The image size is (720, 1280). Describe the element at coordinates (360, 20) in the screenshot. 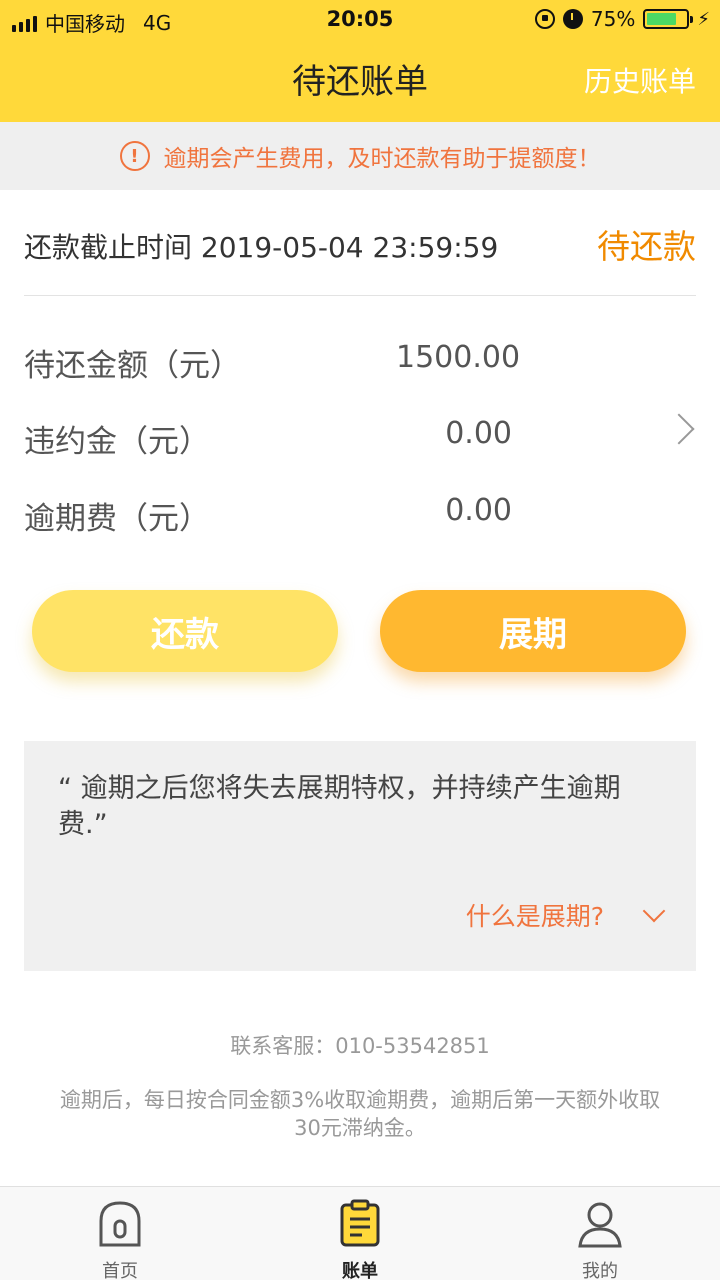

I see `status-bar: 中国移动 4G 20:05 75% ⚡` at that location.